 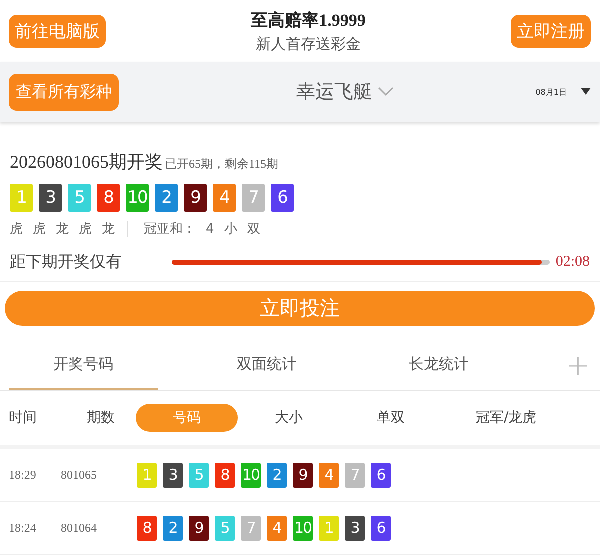 I want to click on issue-title: 20260801065期开奖, so click(x=86, y=162).